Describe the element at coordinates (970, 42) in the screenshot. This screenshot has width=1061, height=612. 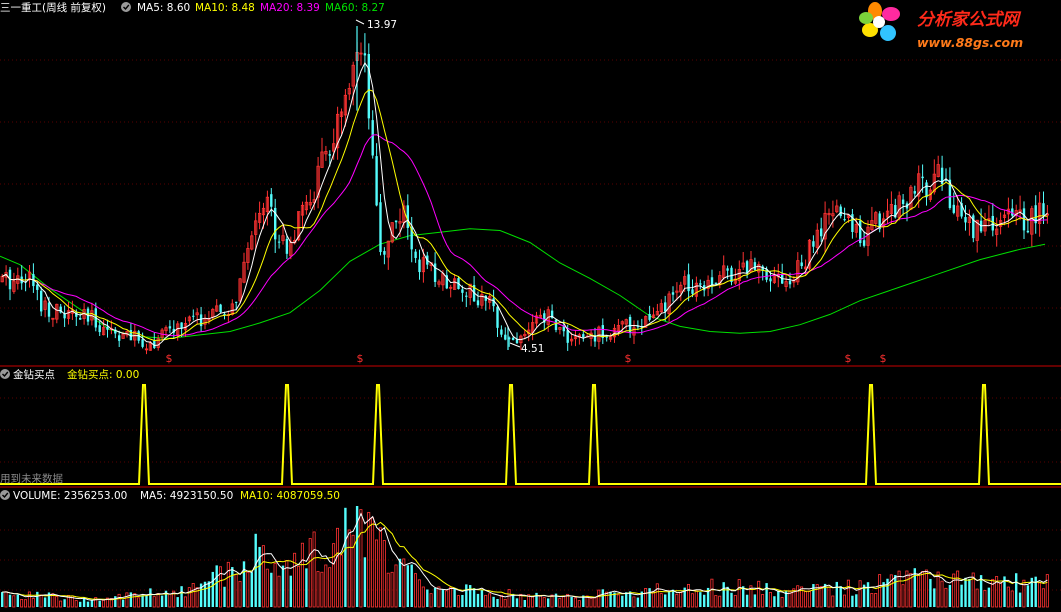
I see `logo-url: www.88gs.com` at that location.